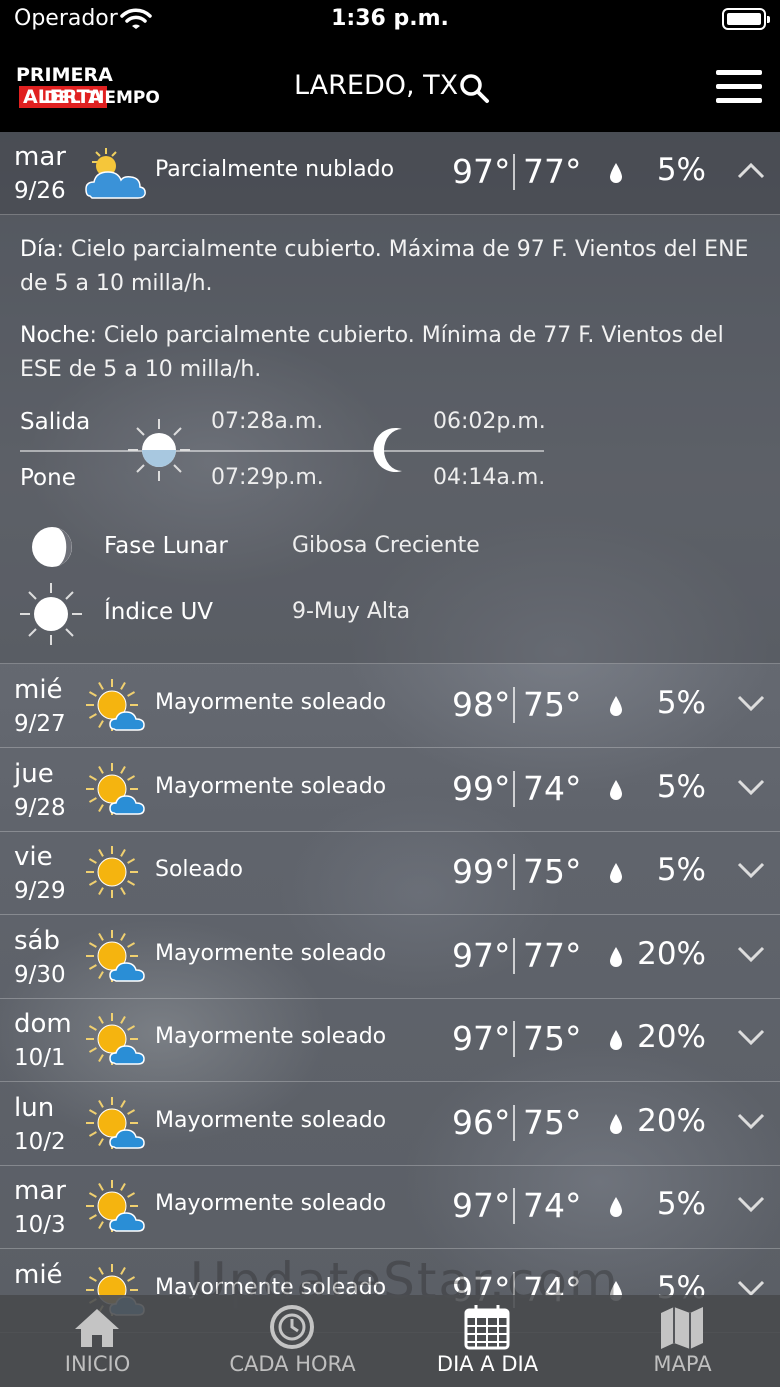 This screenshot has height=1387, width=780. What do you see at coordinates (390, 873) in the screenshot?
I see `day-row: vie 9/29 Soleado 99° 75° 5%` at bounding box center [390, 873].